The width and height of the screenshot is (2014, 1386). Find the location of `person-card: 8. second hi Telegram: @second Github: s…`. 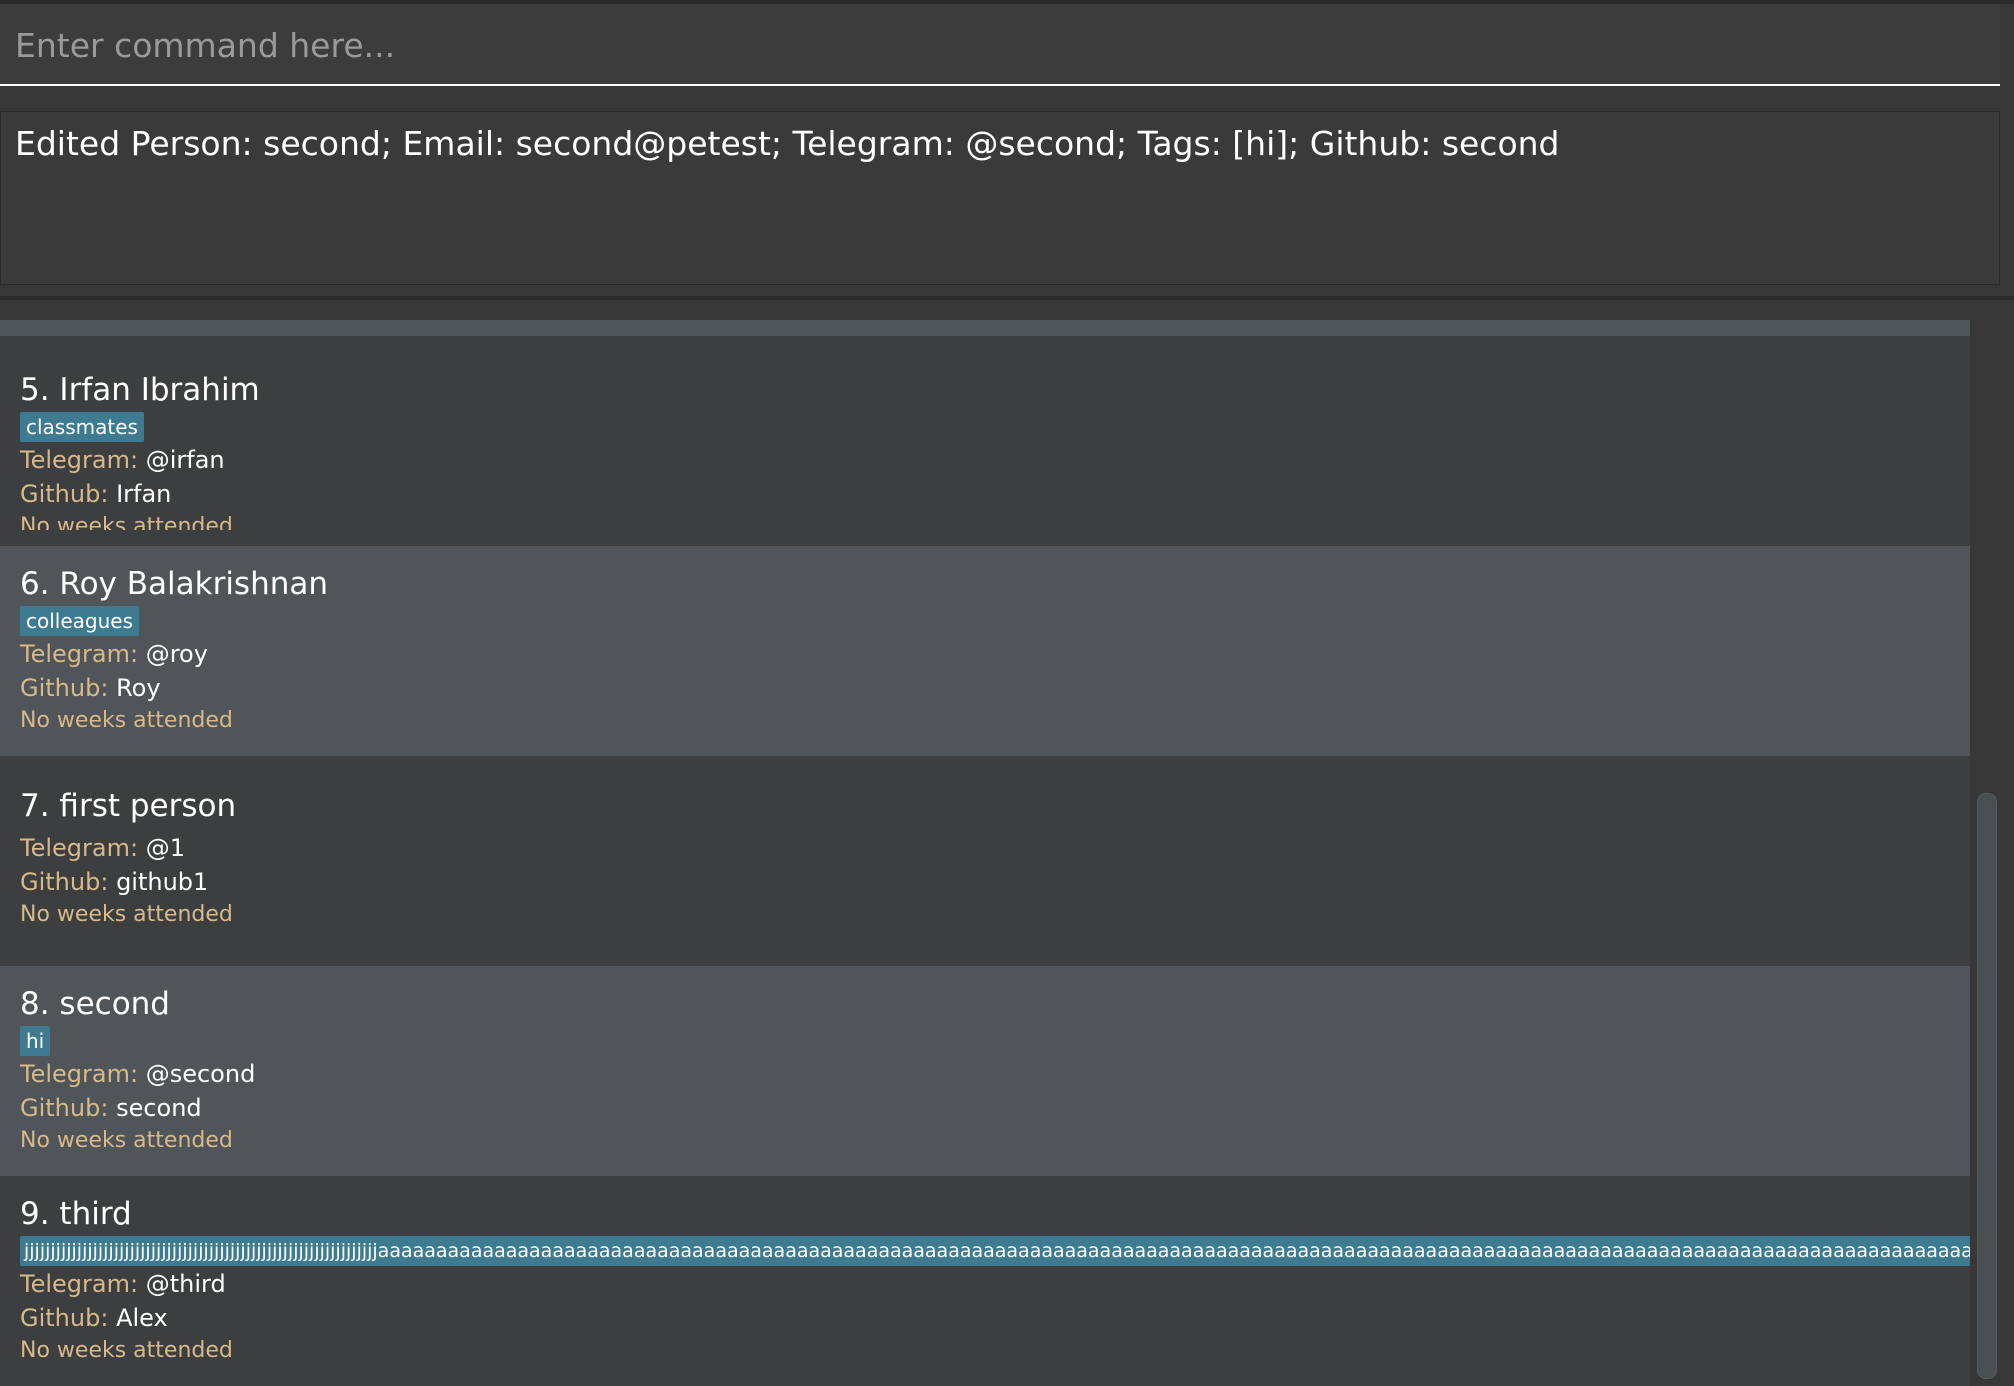

person-card: 8. second hi Telegram: @second Github: s… is located at coordinates (985, 1071).